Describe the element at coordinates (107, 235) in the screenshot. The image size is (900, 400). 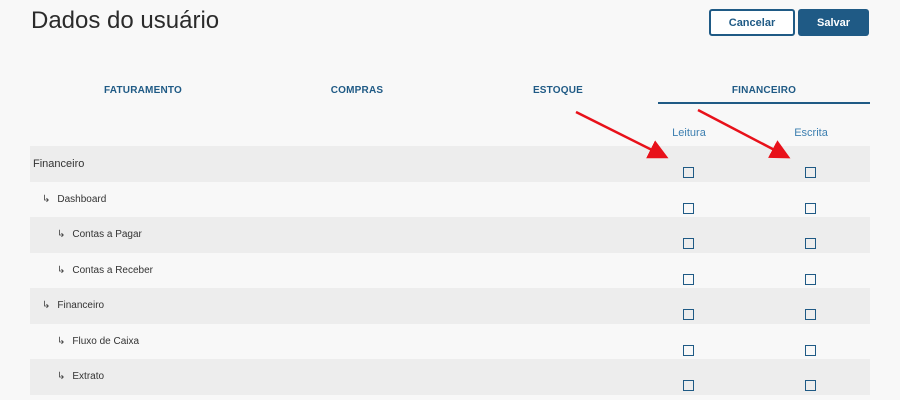
I see `permission-label-text: Contas a Pagar` at that location.